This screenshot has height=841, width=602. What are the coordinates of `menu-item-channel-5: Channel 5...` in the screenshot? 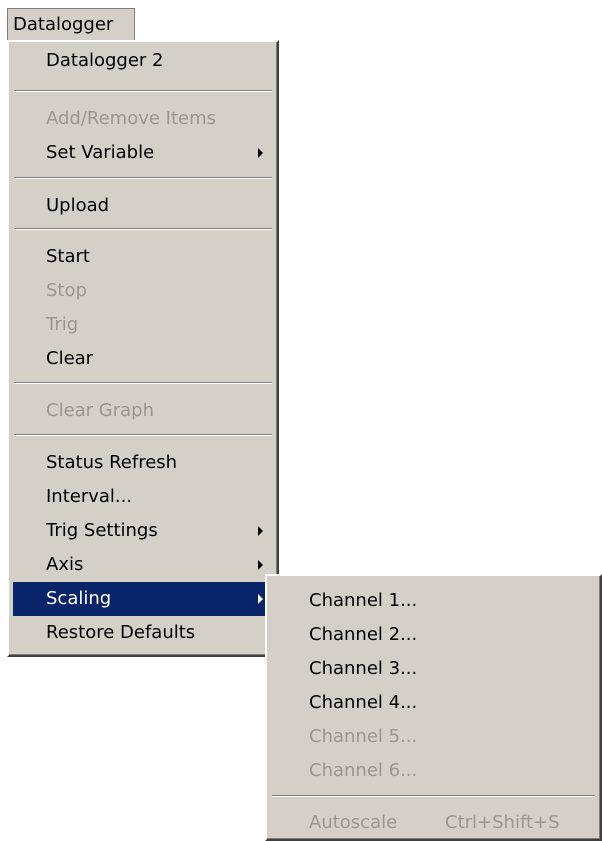 It's located at (363, 736).